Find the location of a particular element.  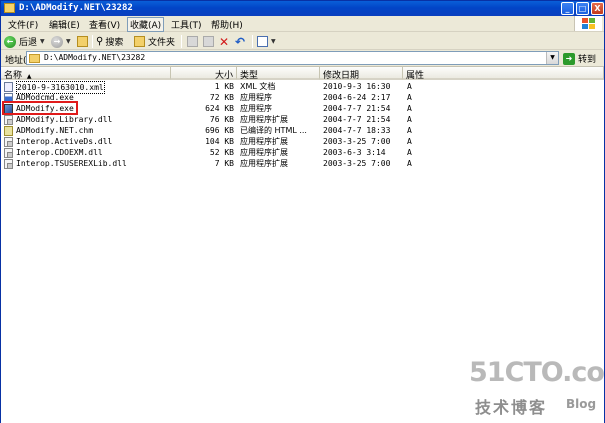

menu-favorites: 收藏(A) is located at coordinates (146, 24).